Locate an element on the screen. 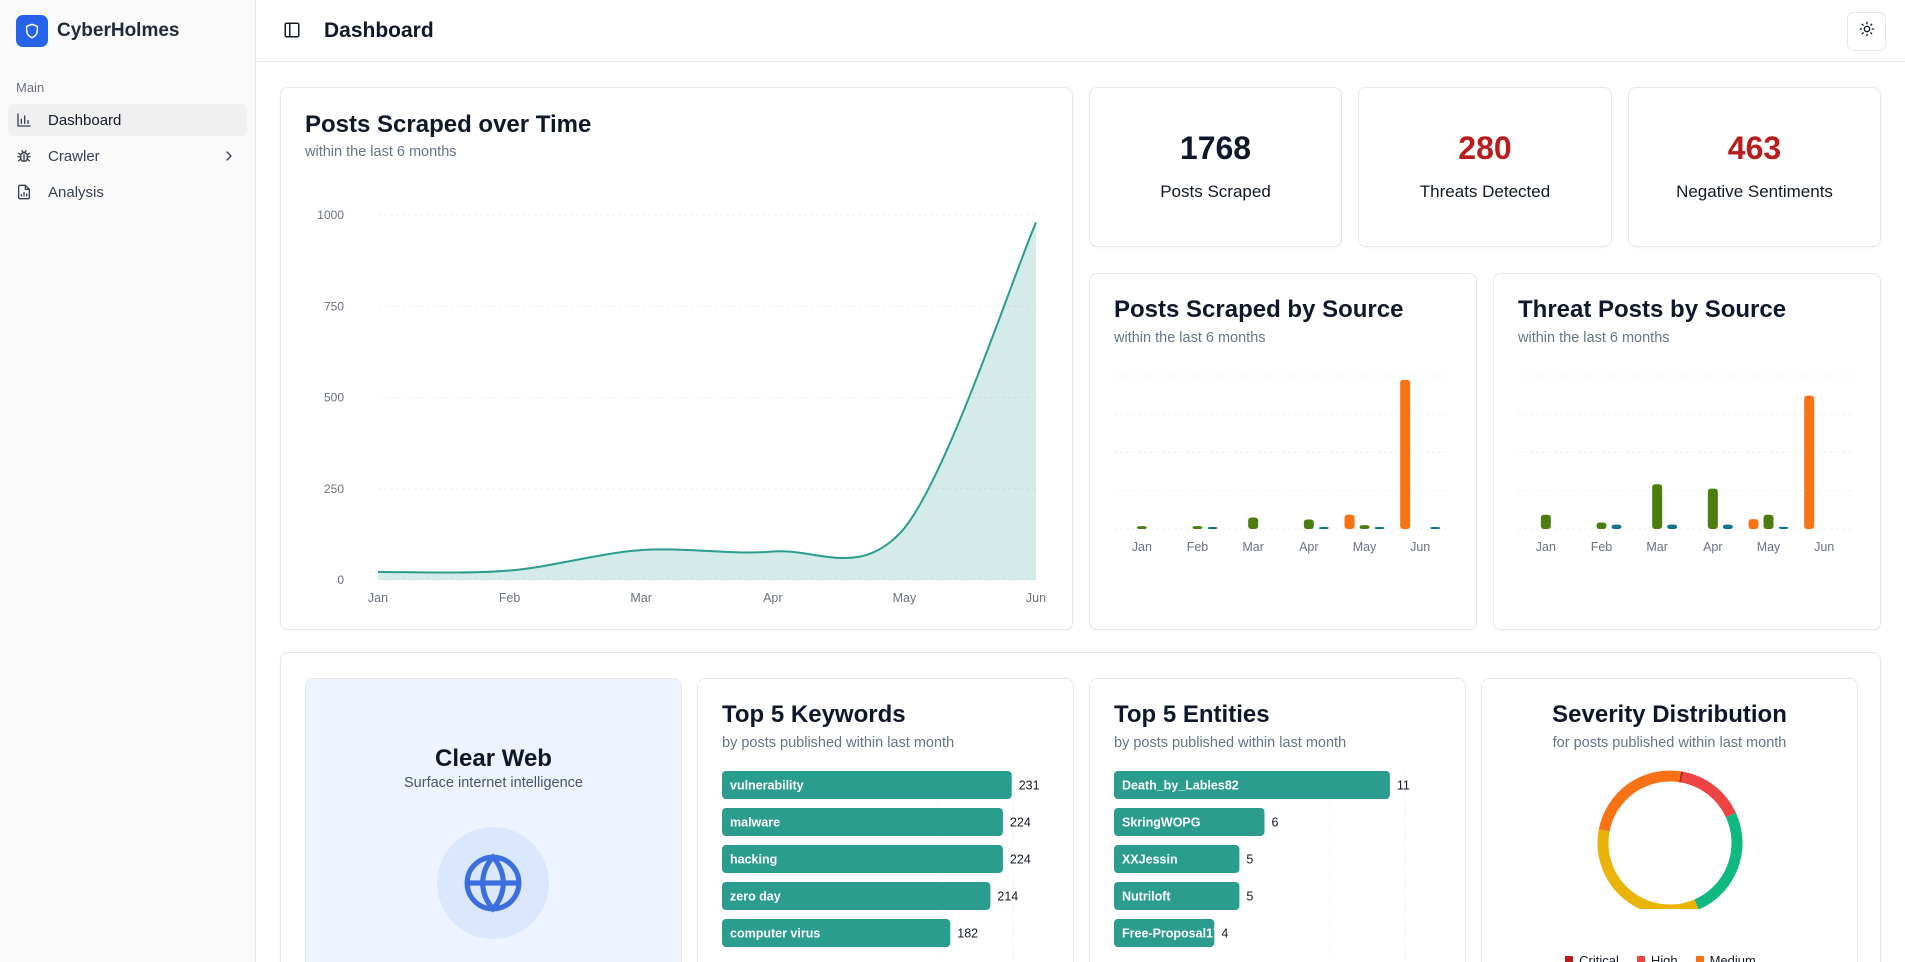  stat-card-threats: 280 Threats Detected is located at coordinates (1485, 167).